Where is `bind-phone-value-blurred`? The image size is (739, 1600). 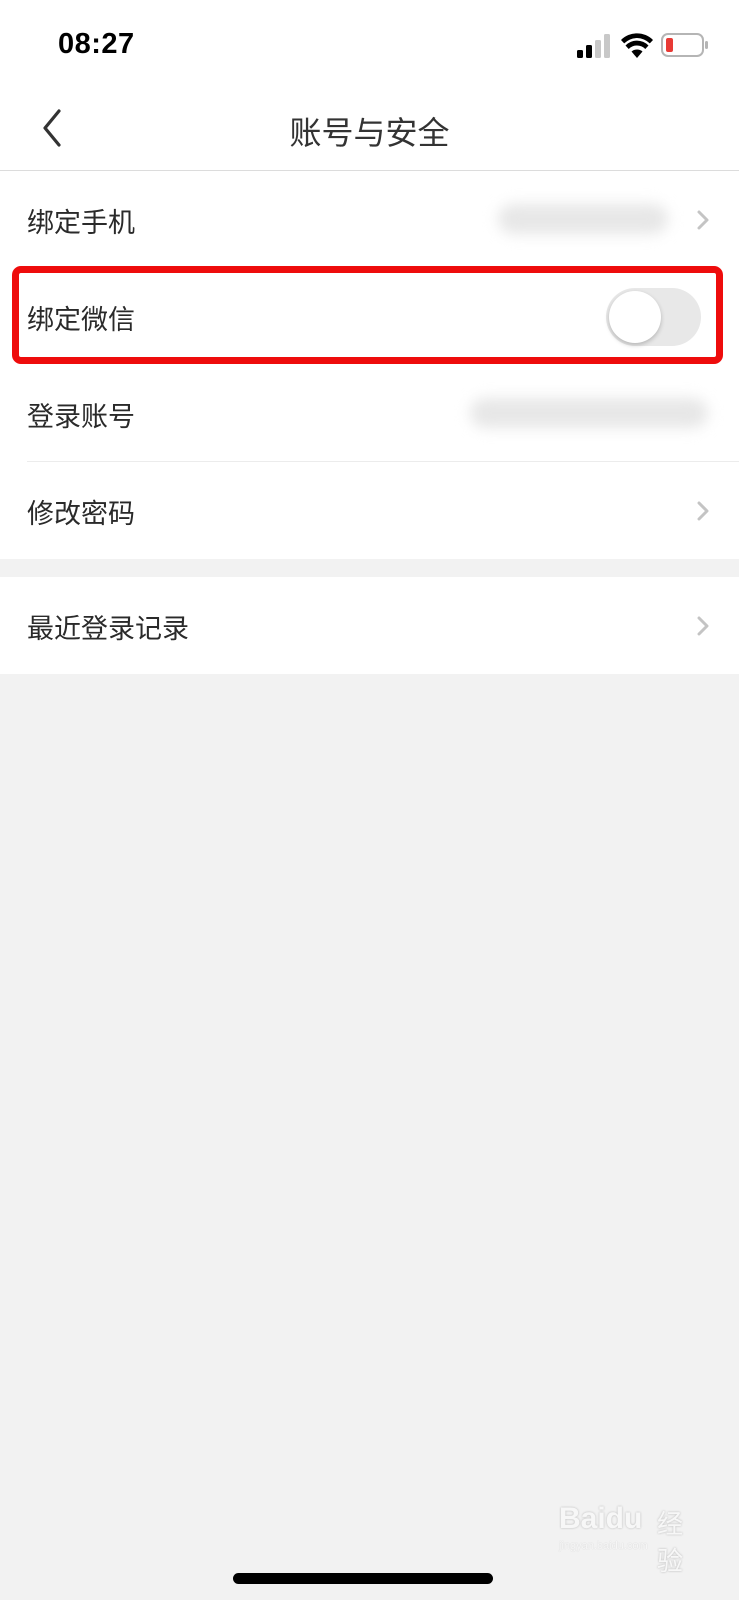
bind-phone-value-blurred is located at coordinates (583, 219).